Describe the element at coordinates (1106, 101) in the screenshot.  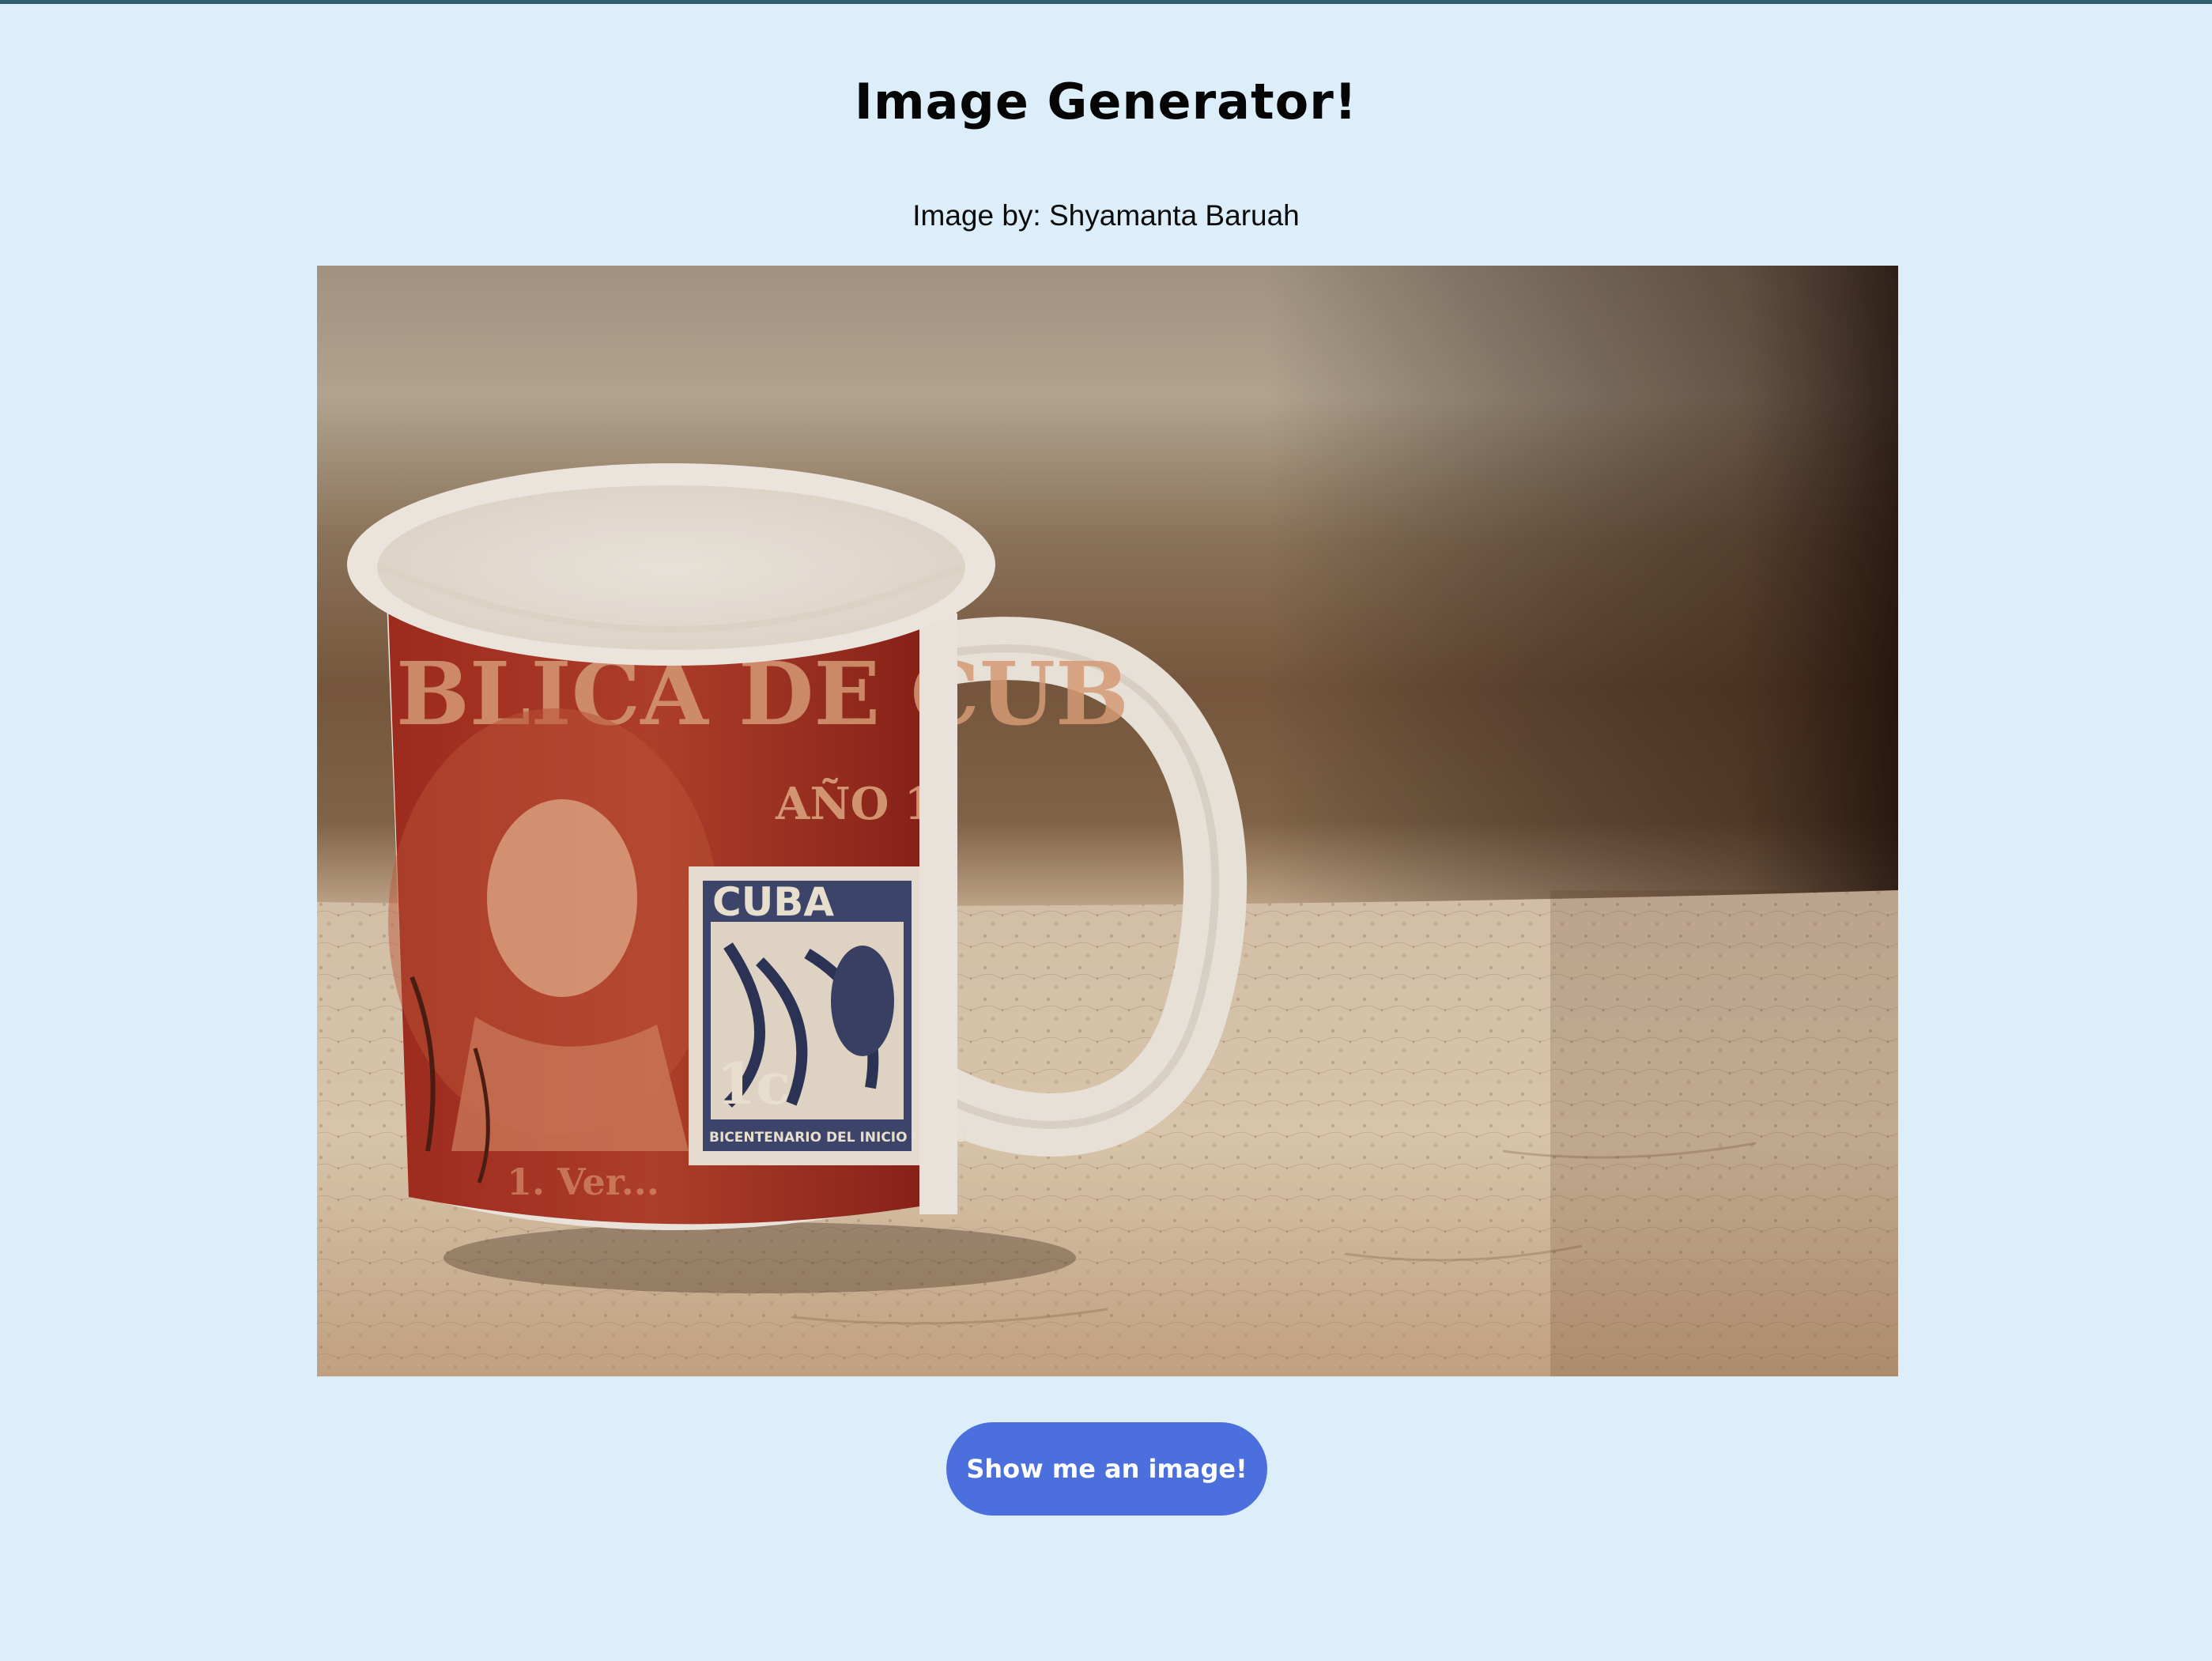
I see `page-title: Image Generator!` at that location.